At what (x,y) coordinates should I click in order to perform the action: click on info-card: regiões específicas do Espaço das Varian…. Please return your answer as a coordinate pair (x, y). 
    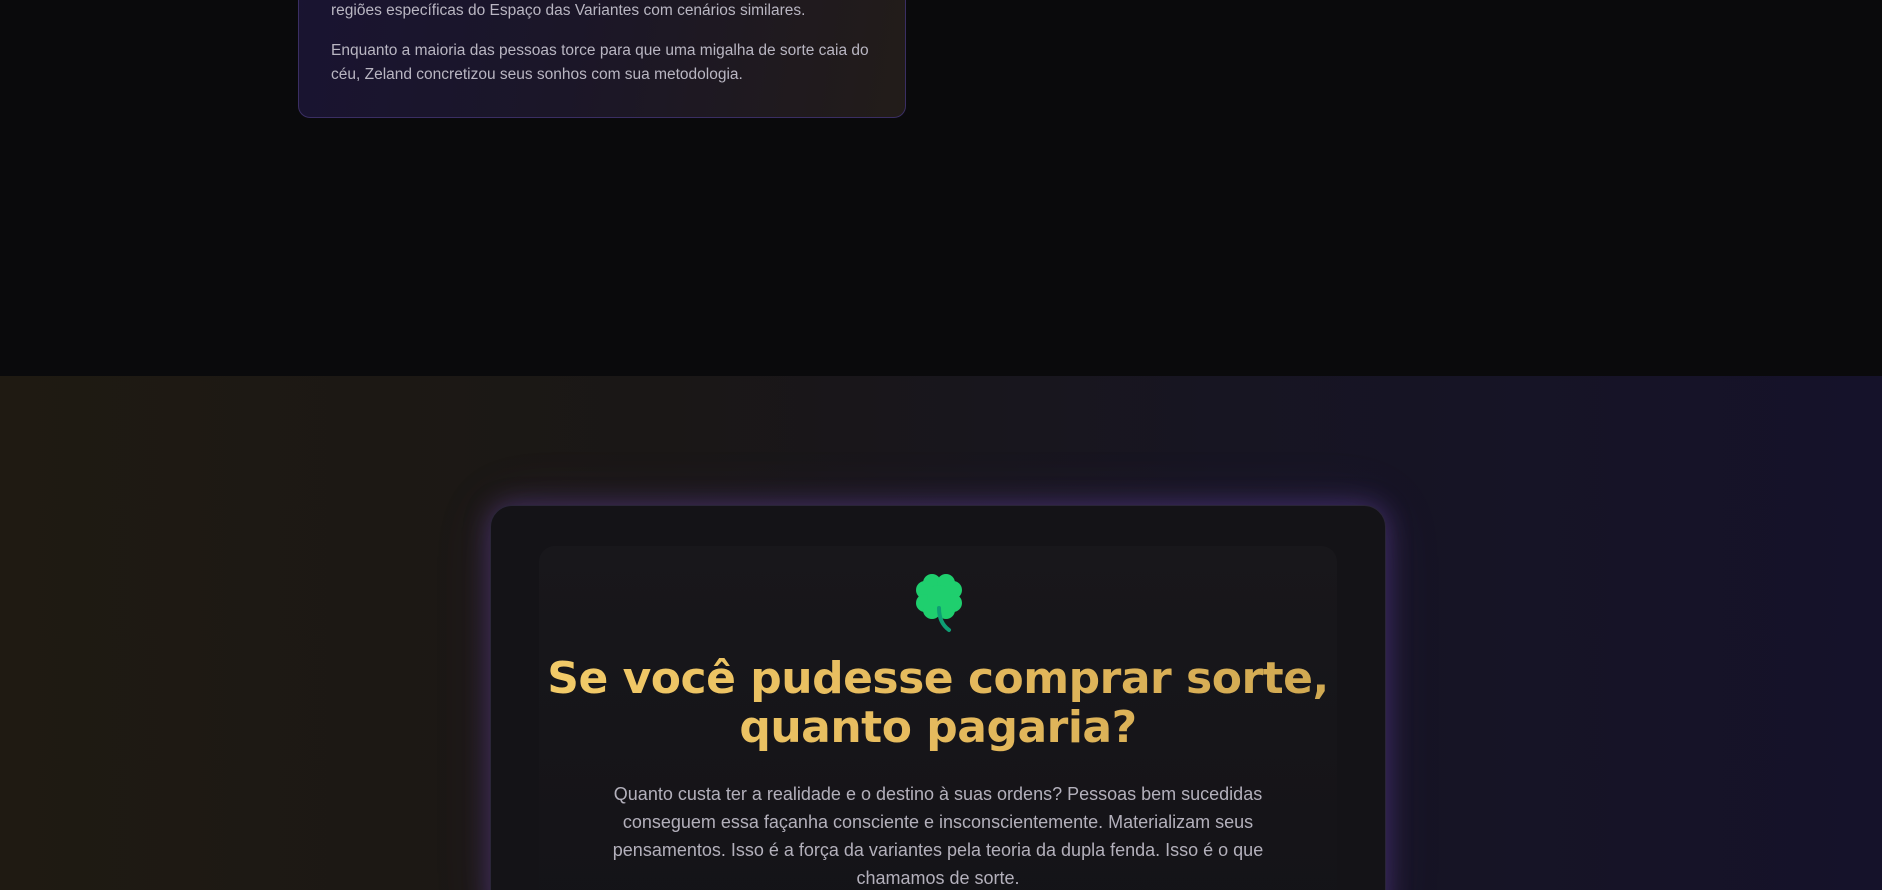
    Looking at the image, I should click on (602, 59).